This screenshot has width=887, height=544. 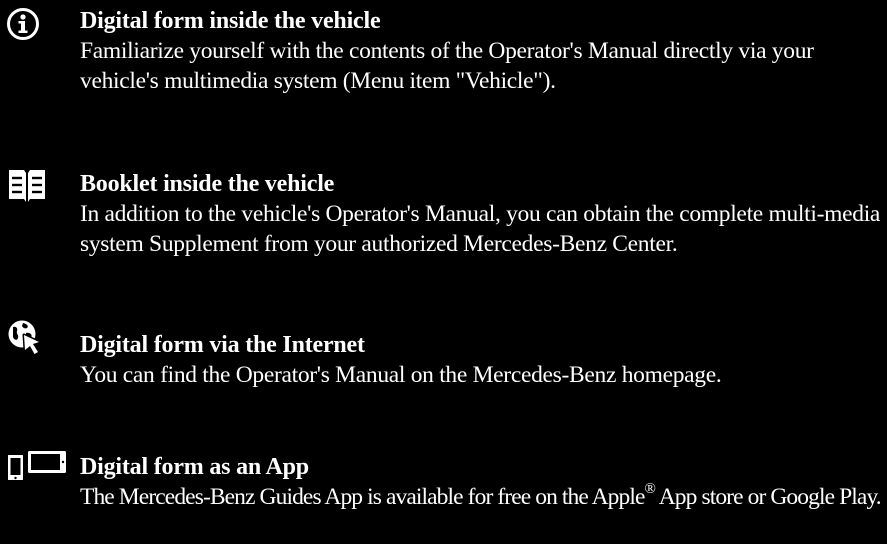 I want to click on open-book-icon, so click(x=26, y=188).